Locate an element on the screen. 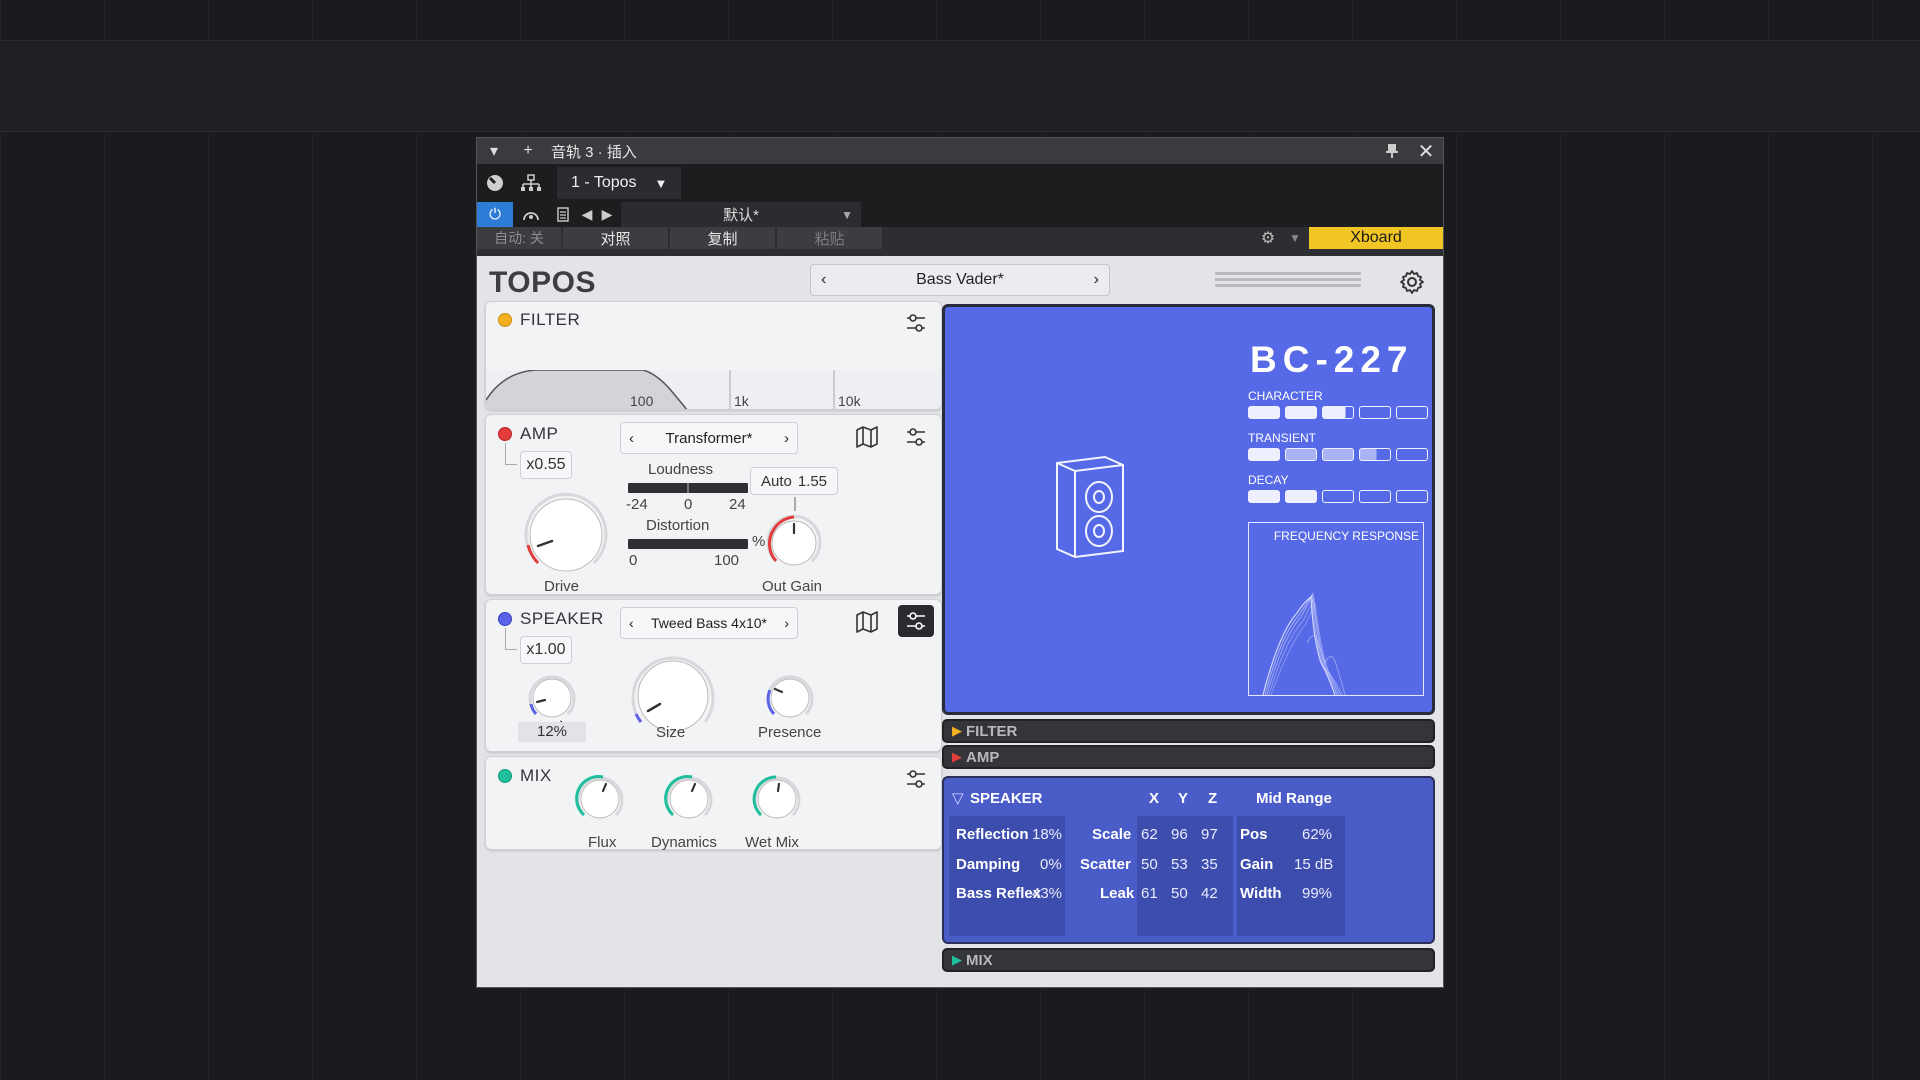 The image size is (1920, 1080). size-knob is located at coordinates (673, 692).